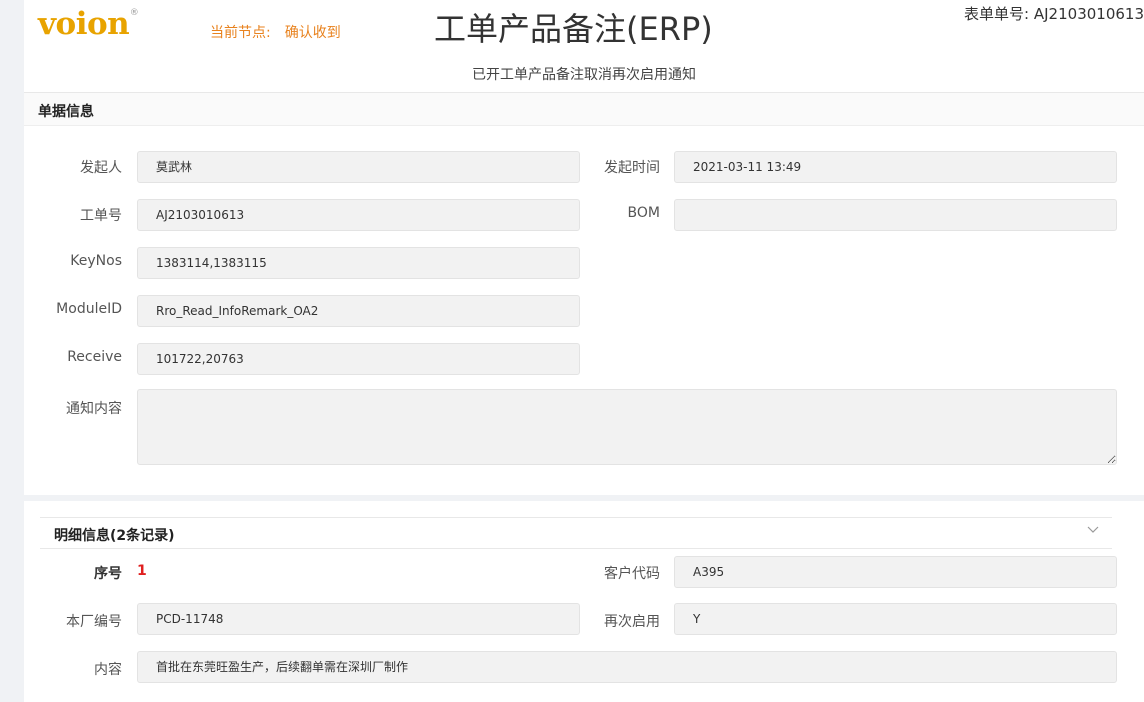 This screenshot has height=702, width=1144. I want to click on page-subtitle: 已开工单产品备注取消再次启用通知, so click(584, 75).